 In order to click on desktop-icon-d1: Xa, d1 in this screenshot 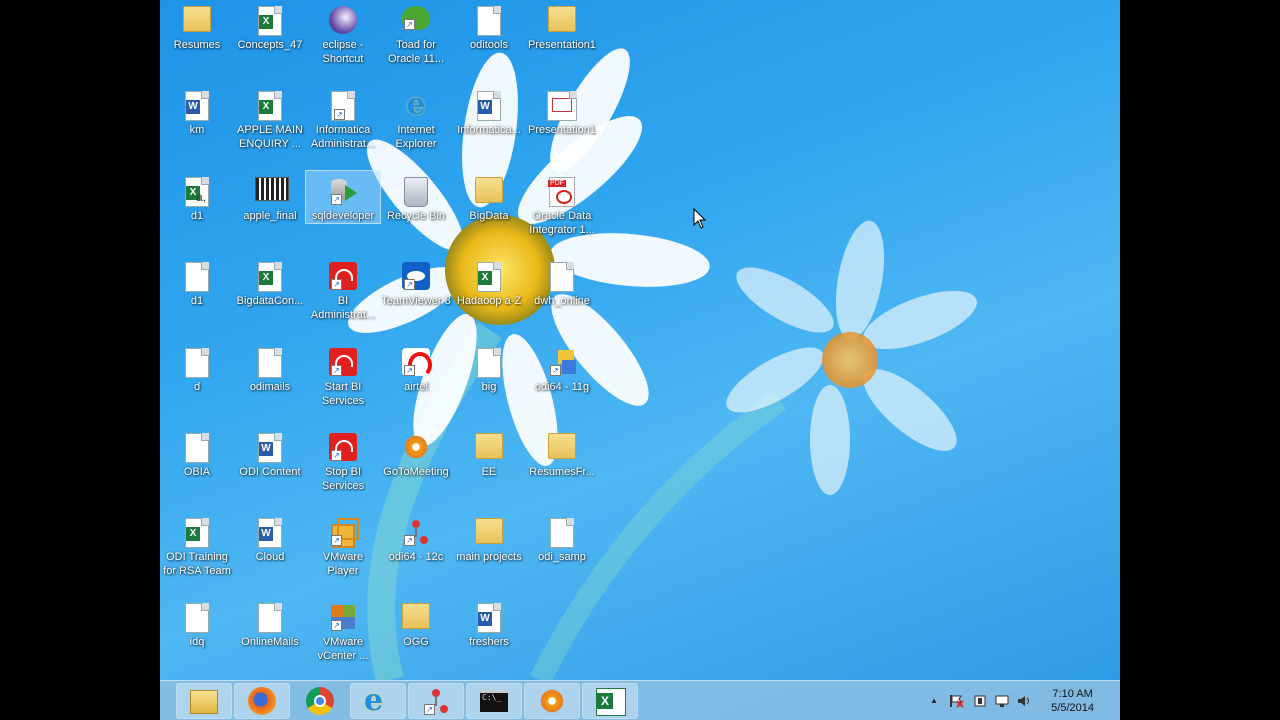, I will do `click(197, 197)`.